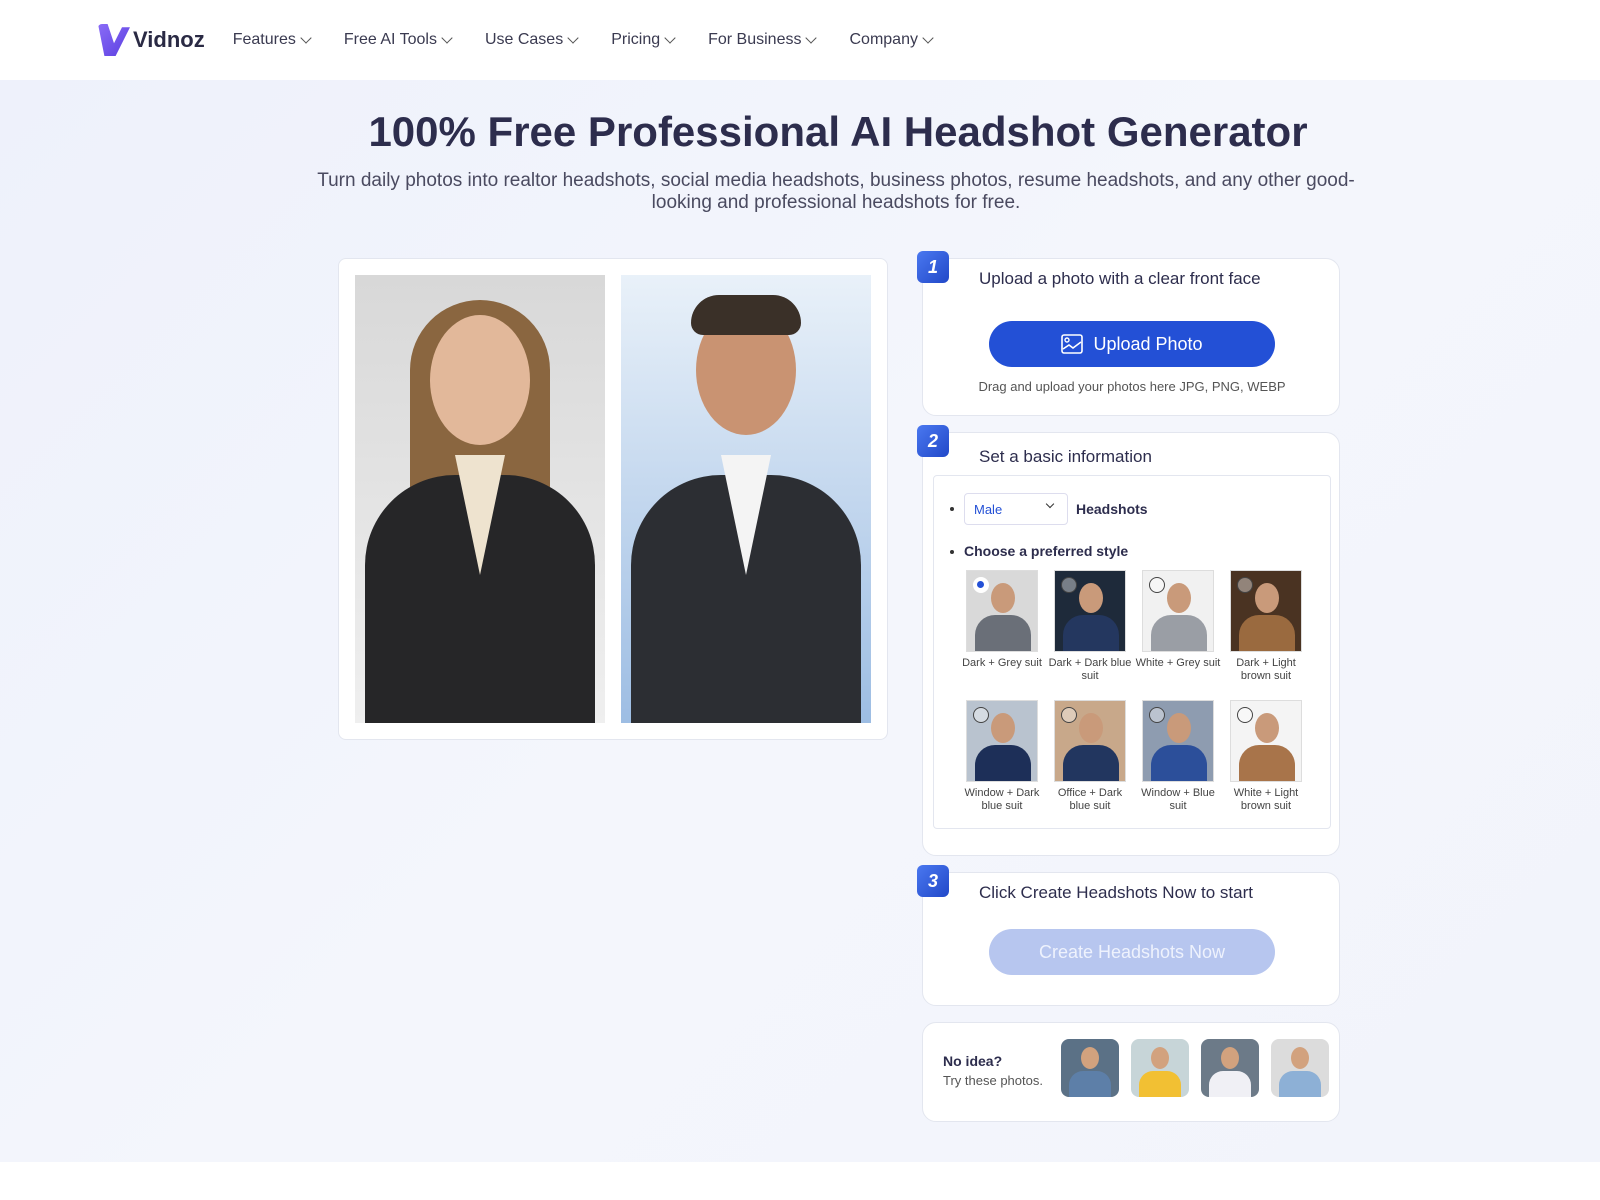 The image size is (1600, 1200). What do you see at coordinates (1112, 509) in the screenshot?
I see `headshots-label: Headshots` at bounding box center [1112, 509].